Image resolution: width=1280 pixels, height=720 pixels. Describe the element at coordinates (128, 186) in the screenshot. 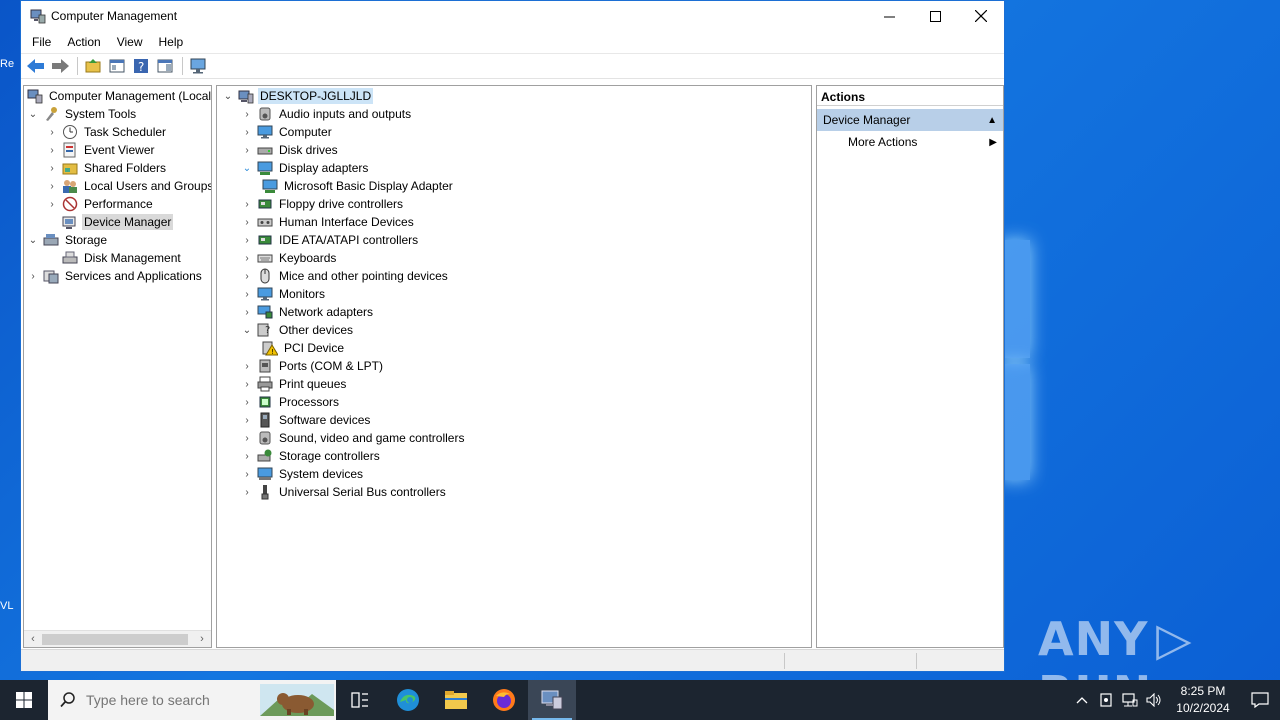

I see `tree-item-local-users-groups: › Local Users and Groups` at that location.